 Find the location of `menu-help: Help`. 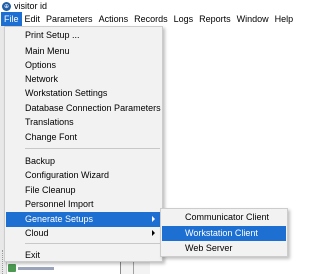

menu-help: Help is located at coordinates (284, 19).